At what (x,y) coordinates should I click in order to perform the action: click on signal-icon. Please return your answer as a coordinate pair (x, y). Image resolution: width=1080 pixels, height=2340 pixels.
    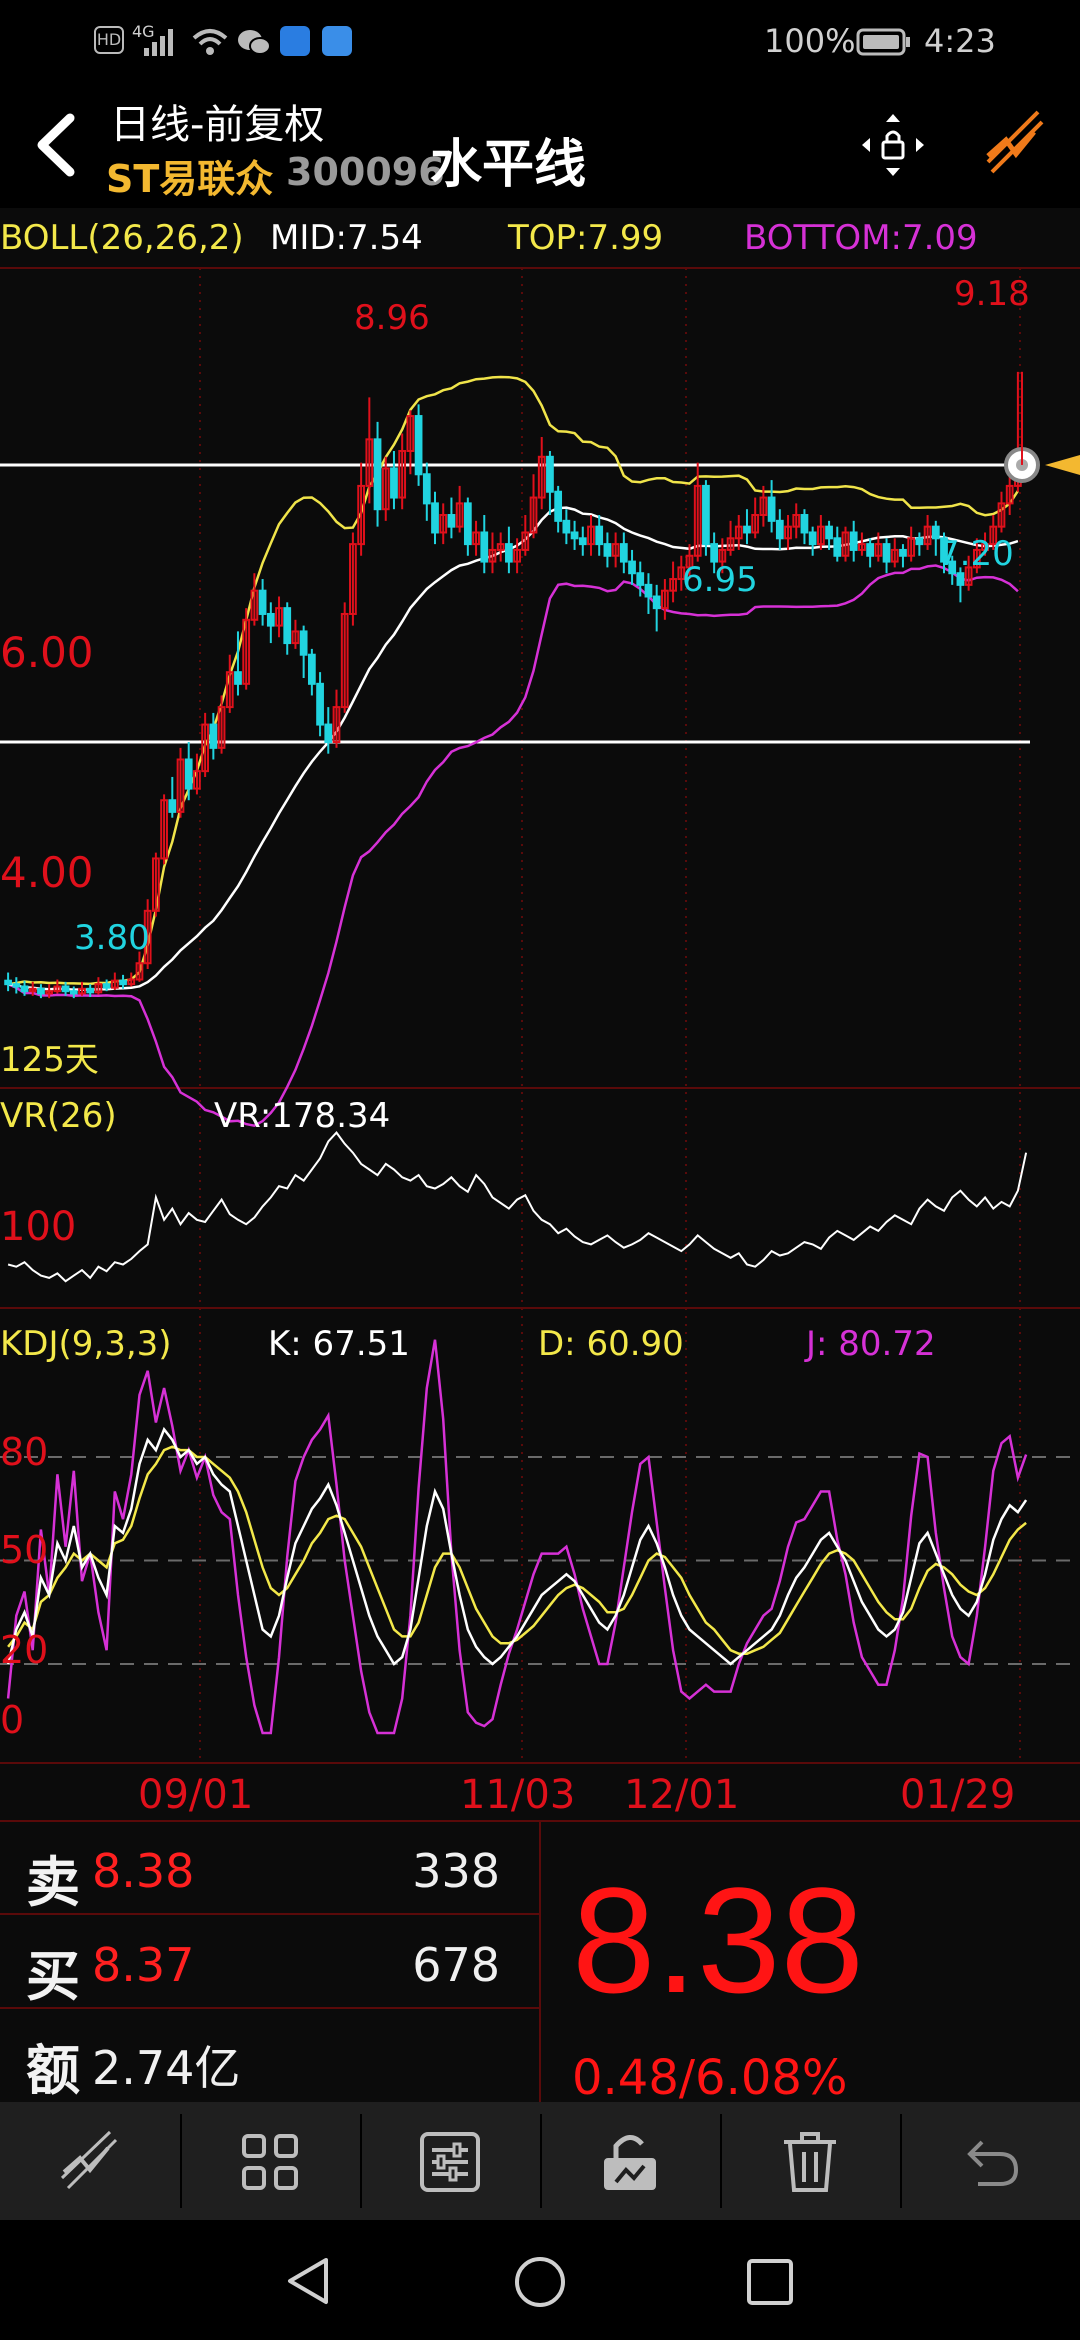
    Looking at the image, I should click on (158, 42).